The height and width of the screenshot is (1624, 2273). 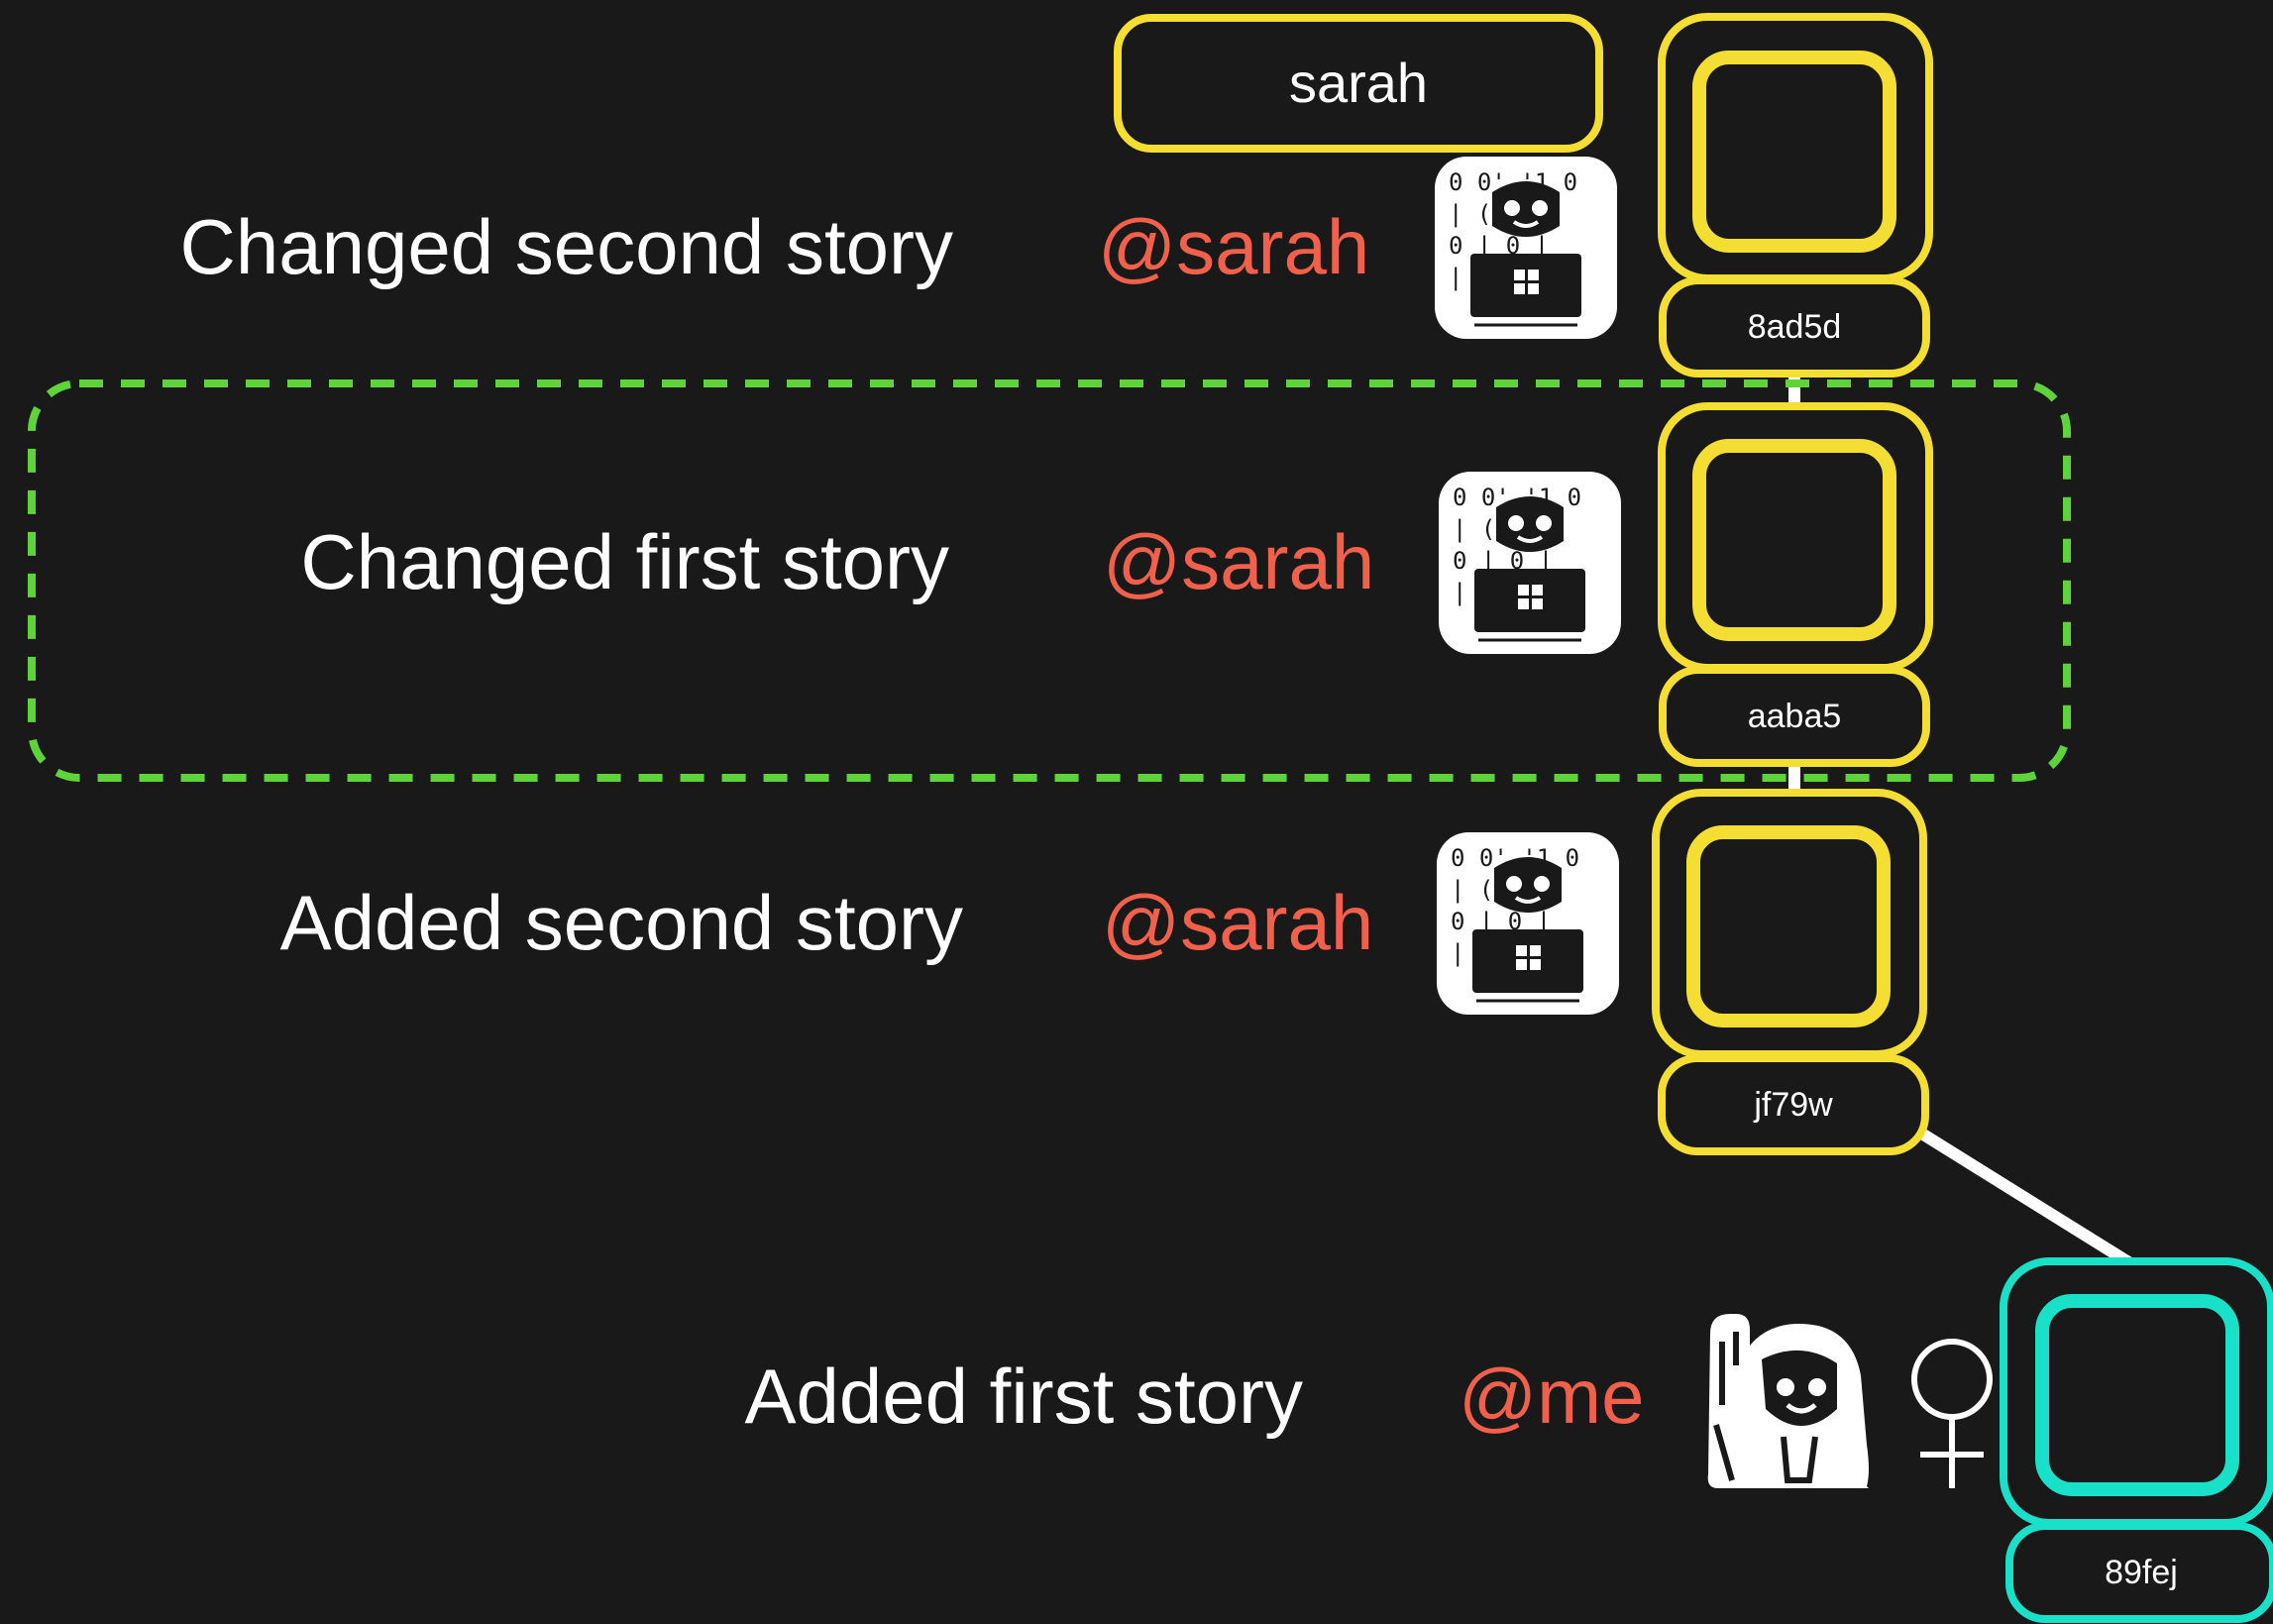 What do you see at coordinates (1788, 1401) in the screenshot?
I see `person-raising-hand-icon` at bounding box center [1788, 1401].